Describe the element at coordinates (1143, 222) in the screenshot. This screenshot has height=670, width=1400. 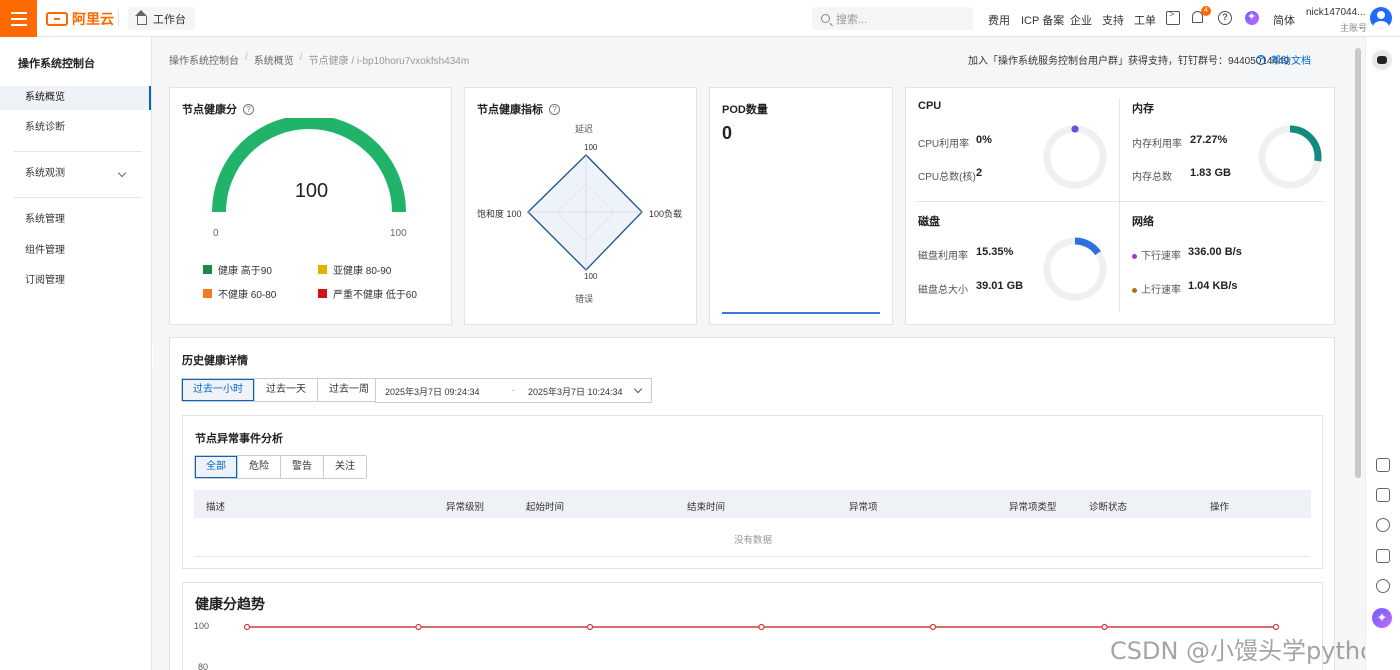
I see `network-title: 网络` at that location.